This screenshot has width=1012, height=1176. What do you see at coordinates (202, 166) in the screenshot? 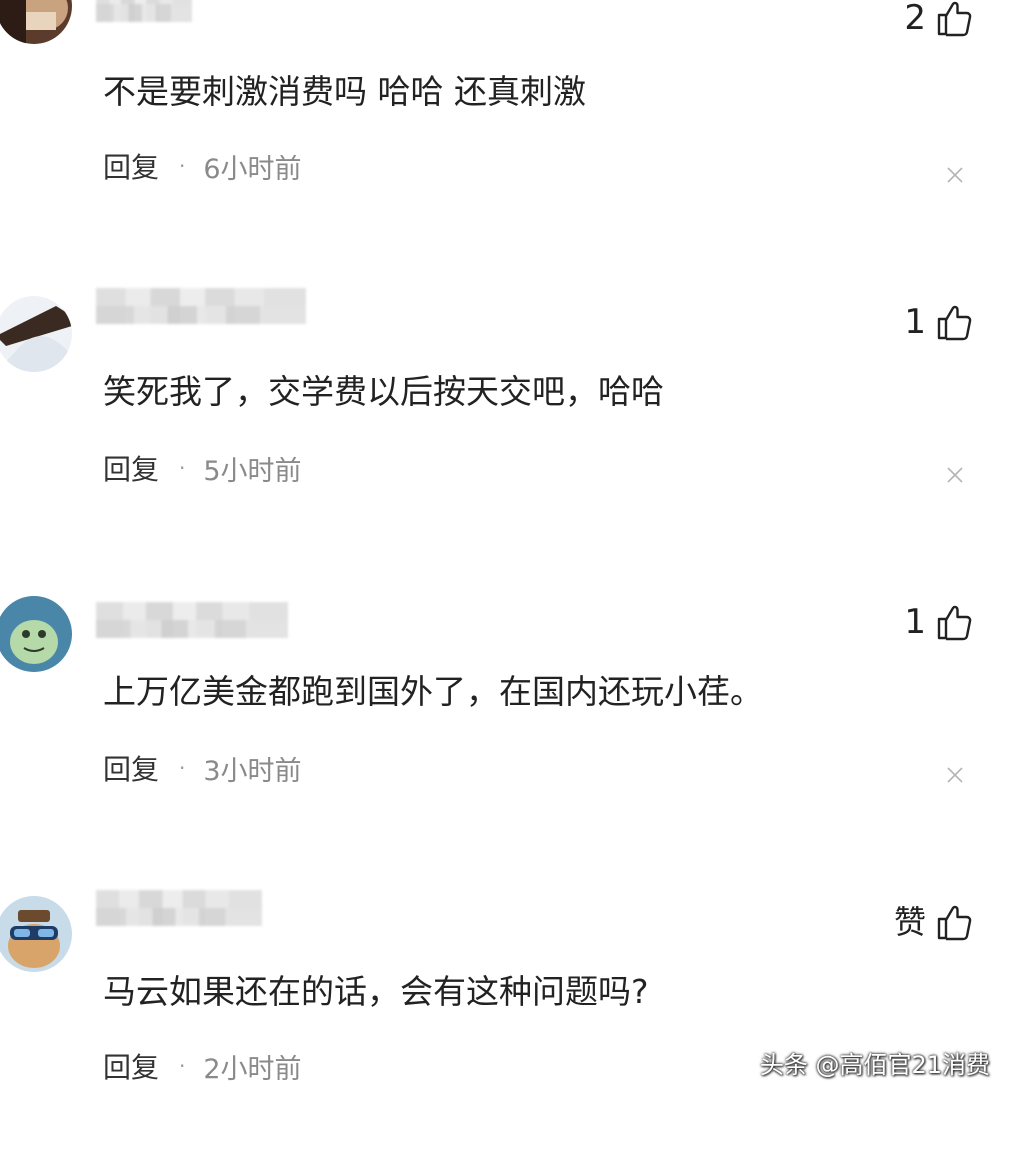
I see `comment-meta: 回复 · 6小时前` at bounding box center [202, 166].